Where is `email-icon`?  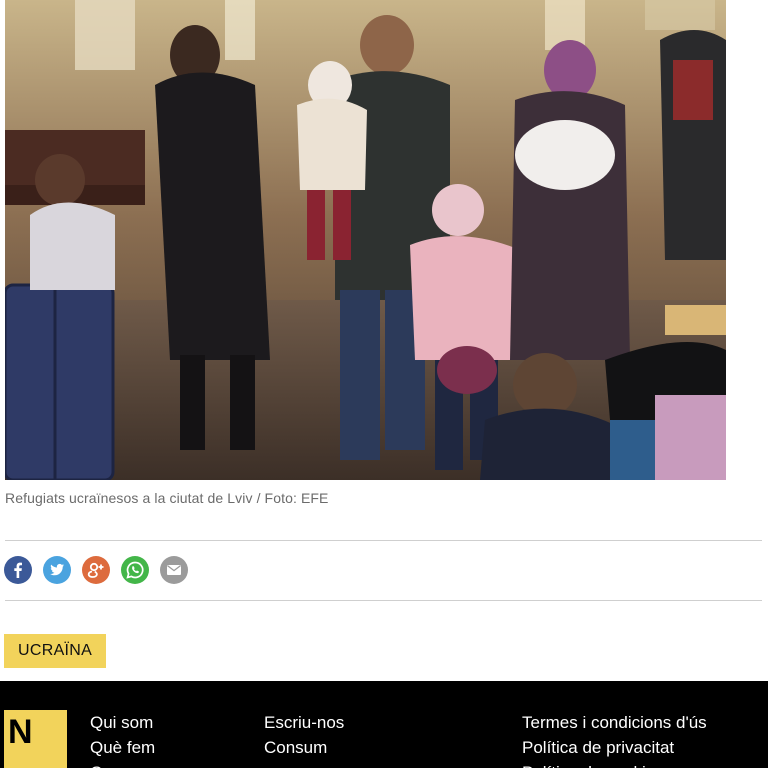 email-icon is located at coordinates (174, 570).